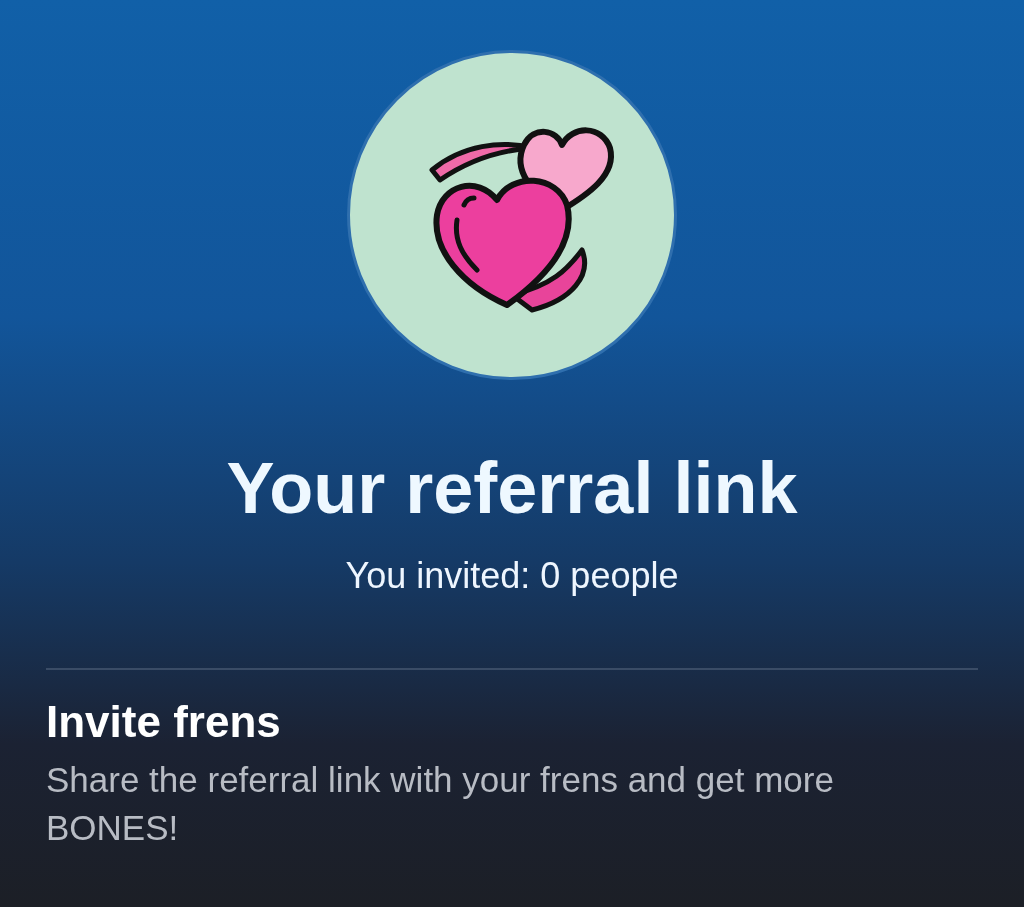  I want to click on section-description: Share the referral link with your frens and get more BONES!, so click(440, 804).